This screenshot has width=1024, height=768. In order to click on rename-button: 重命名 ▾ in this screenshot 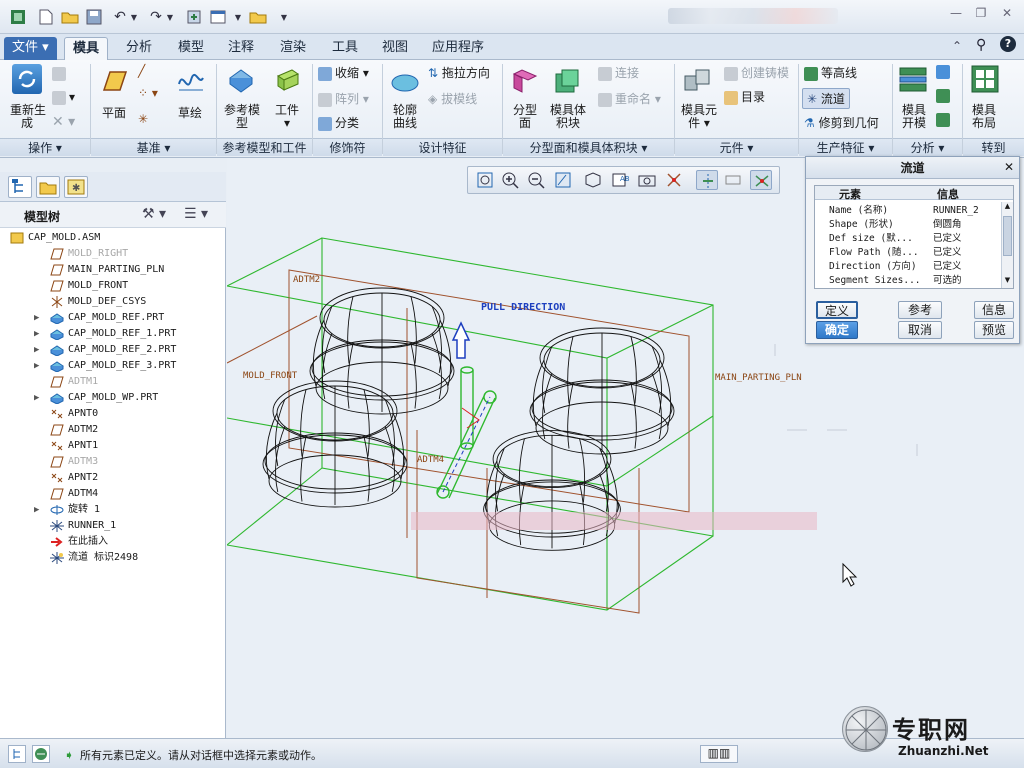, I will do `click(629, 98)`.